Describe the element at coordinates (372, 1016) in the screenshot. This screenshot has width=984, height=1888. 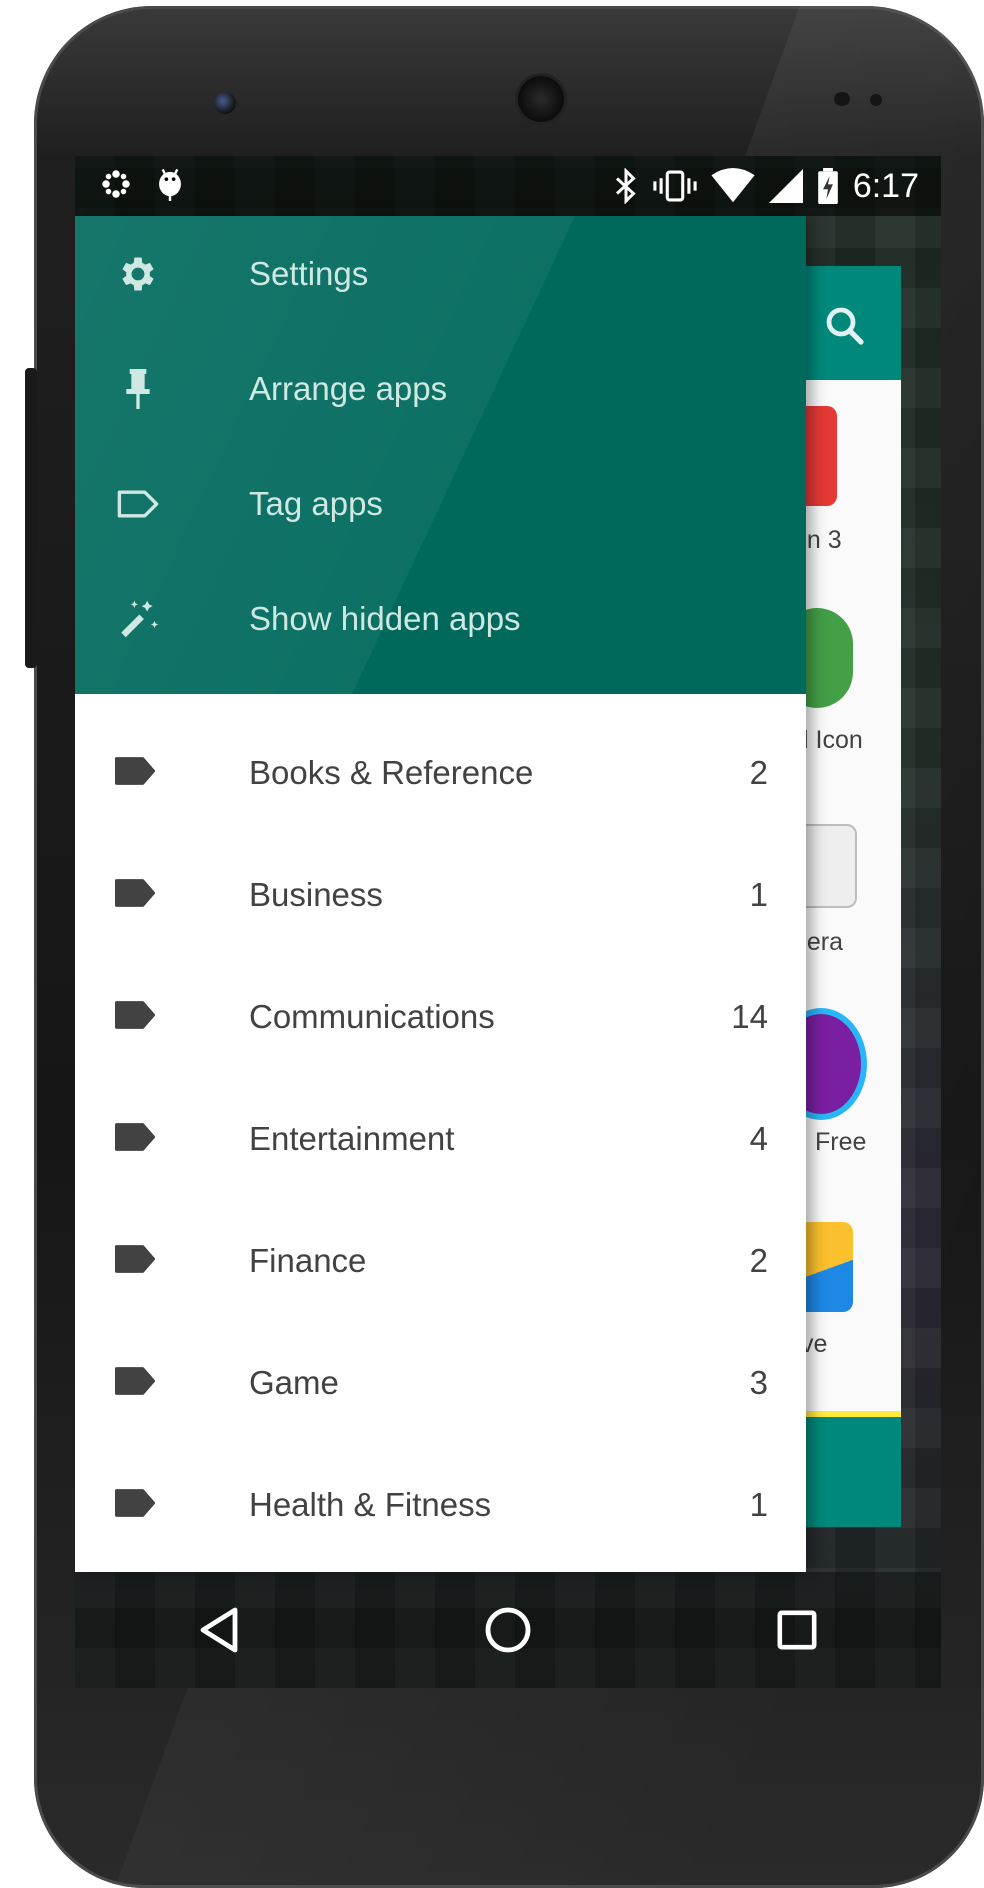
I see `tag-label: Communications` at that location.